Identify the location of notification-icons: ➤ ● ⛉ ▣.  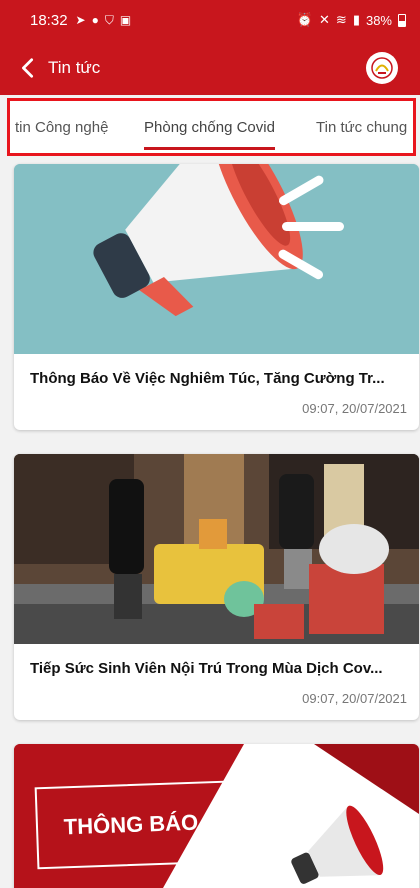
(104, 20).